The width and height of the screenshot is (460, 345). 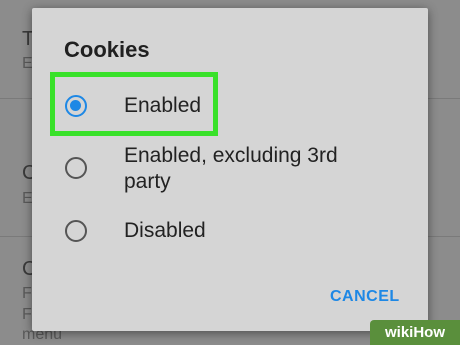 What do you see at coordinates (107, 49) in the screenshot?
I see `dialog-title: Cookies` at bounding box center [107, 49].